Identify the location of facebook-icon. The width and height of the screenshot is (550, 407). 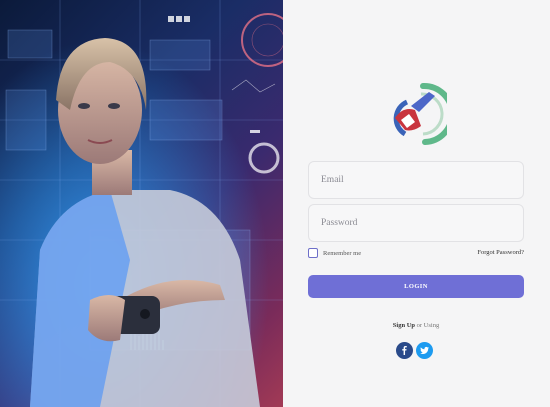
(404, 350).